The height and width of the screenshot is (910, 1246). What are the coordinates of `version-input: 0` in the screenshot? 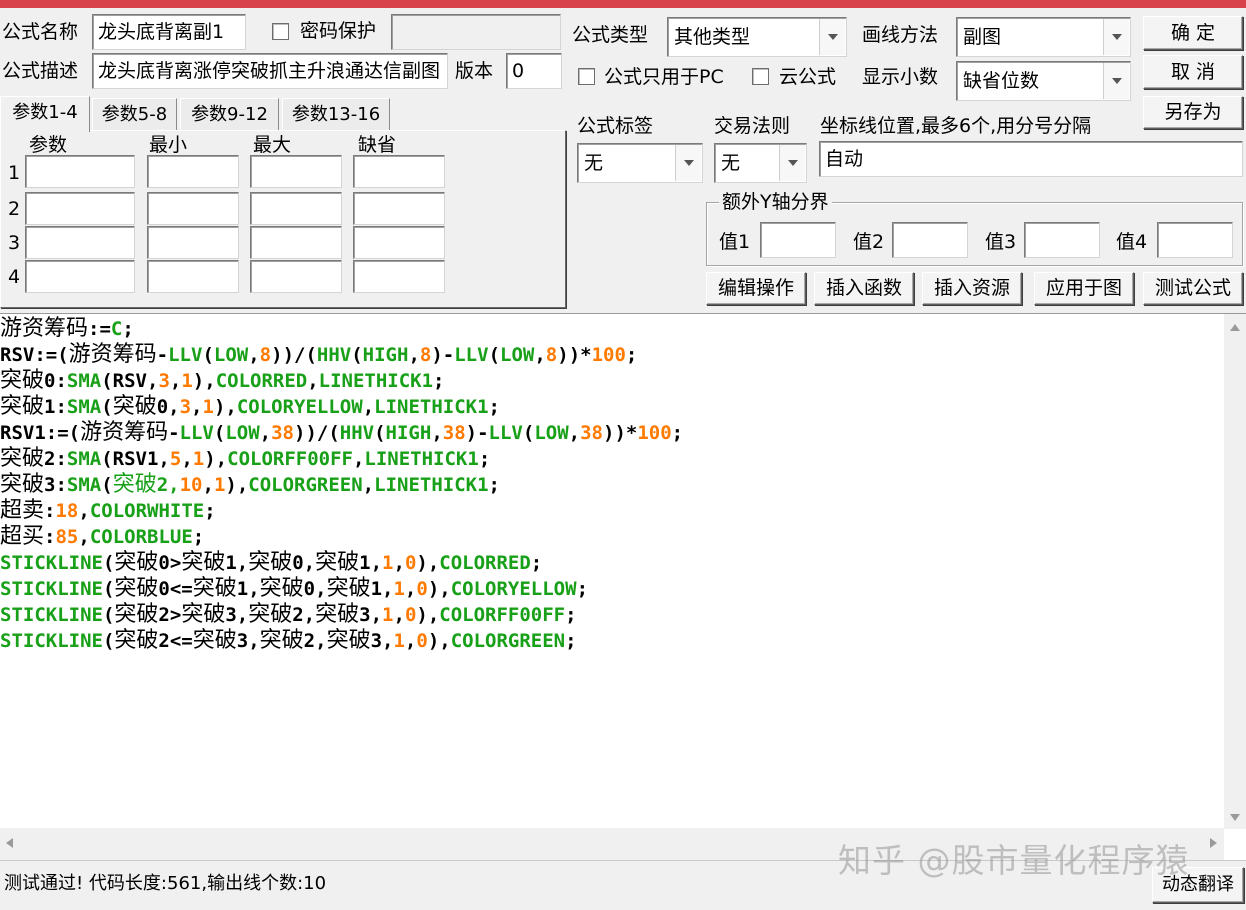 It's located at (534, 71).